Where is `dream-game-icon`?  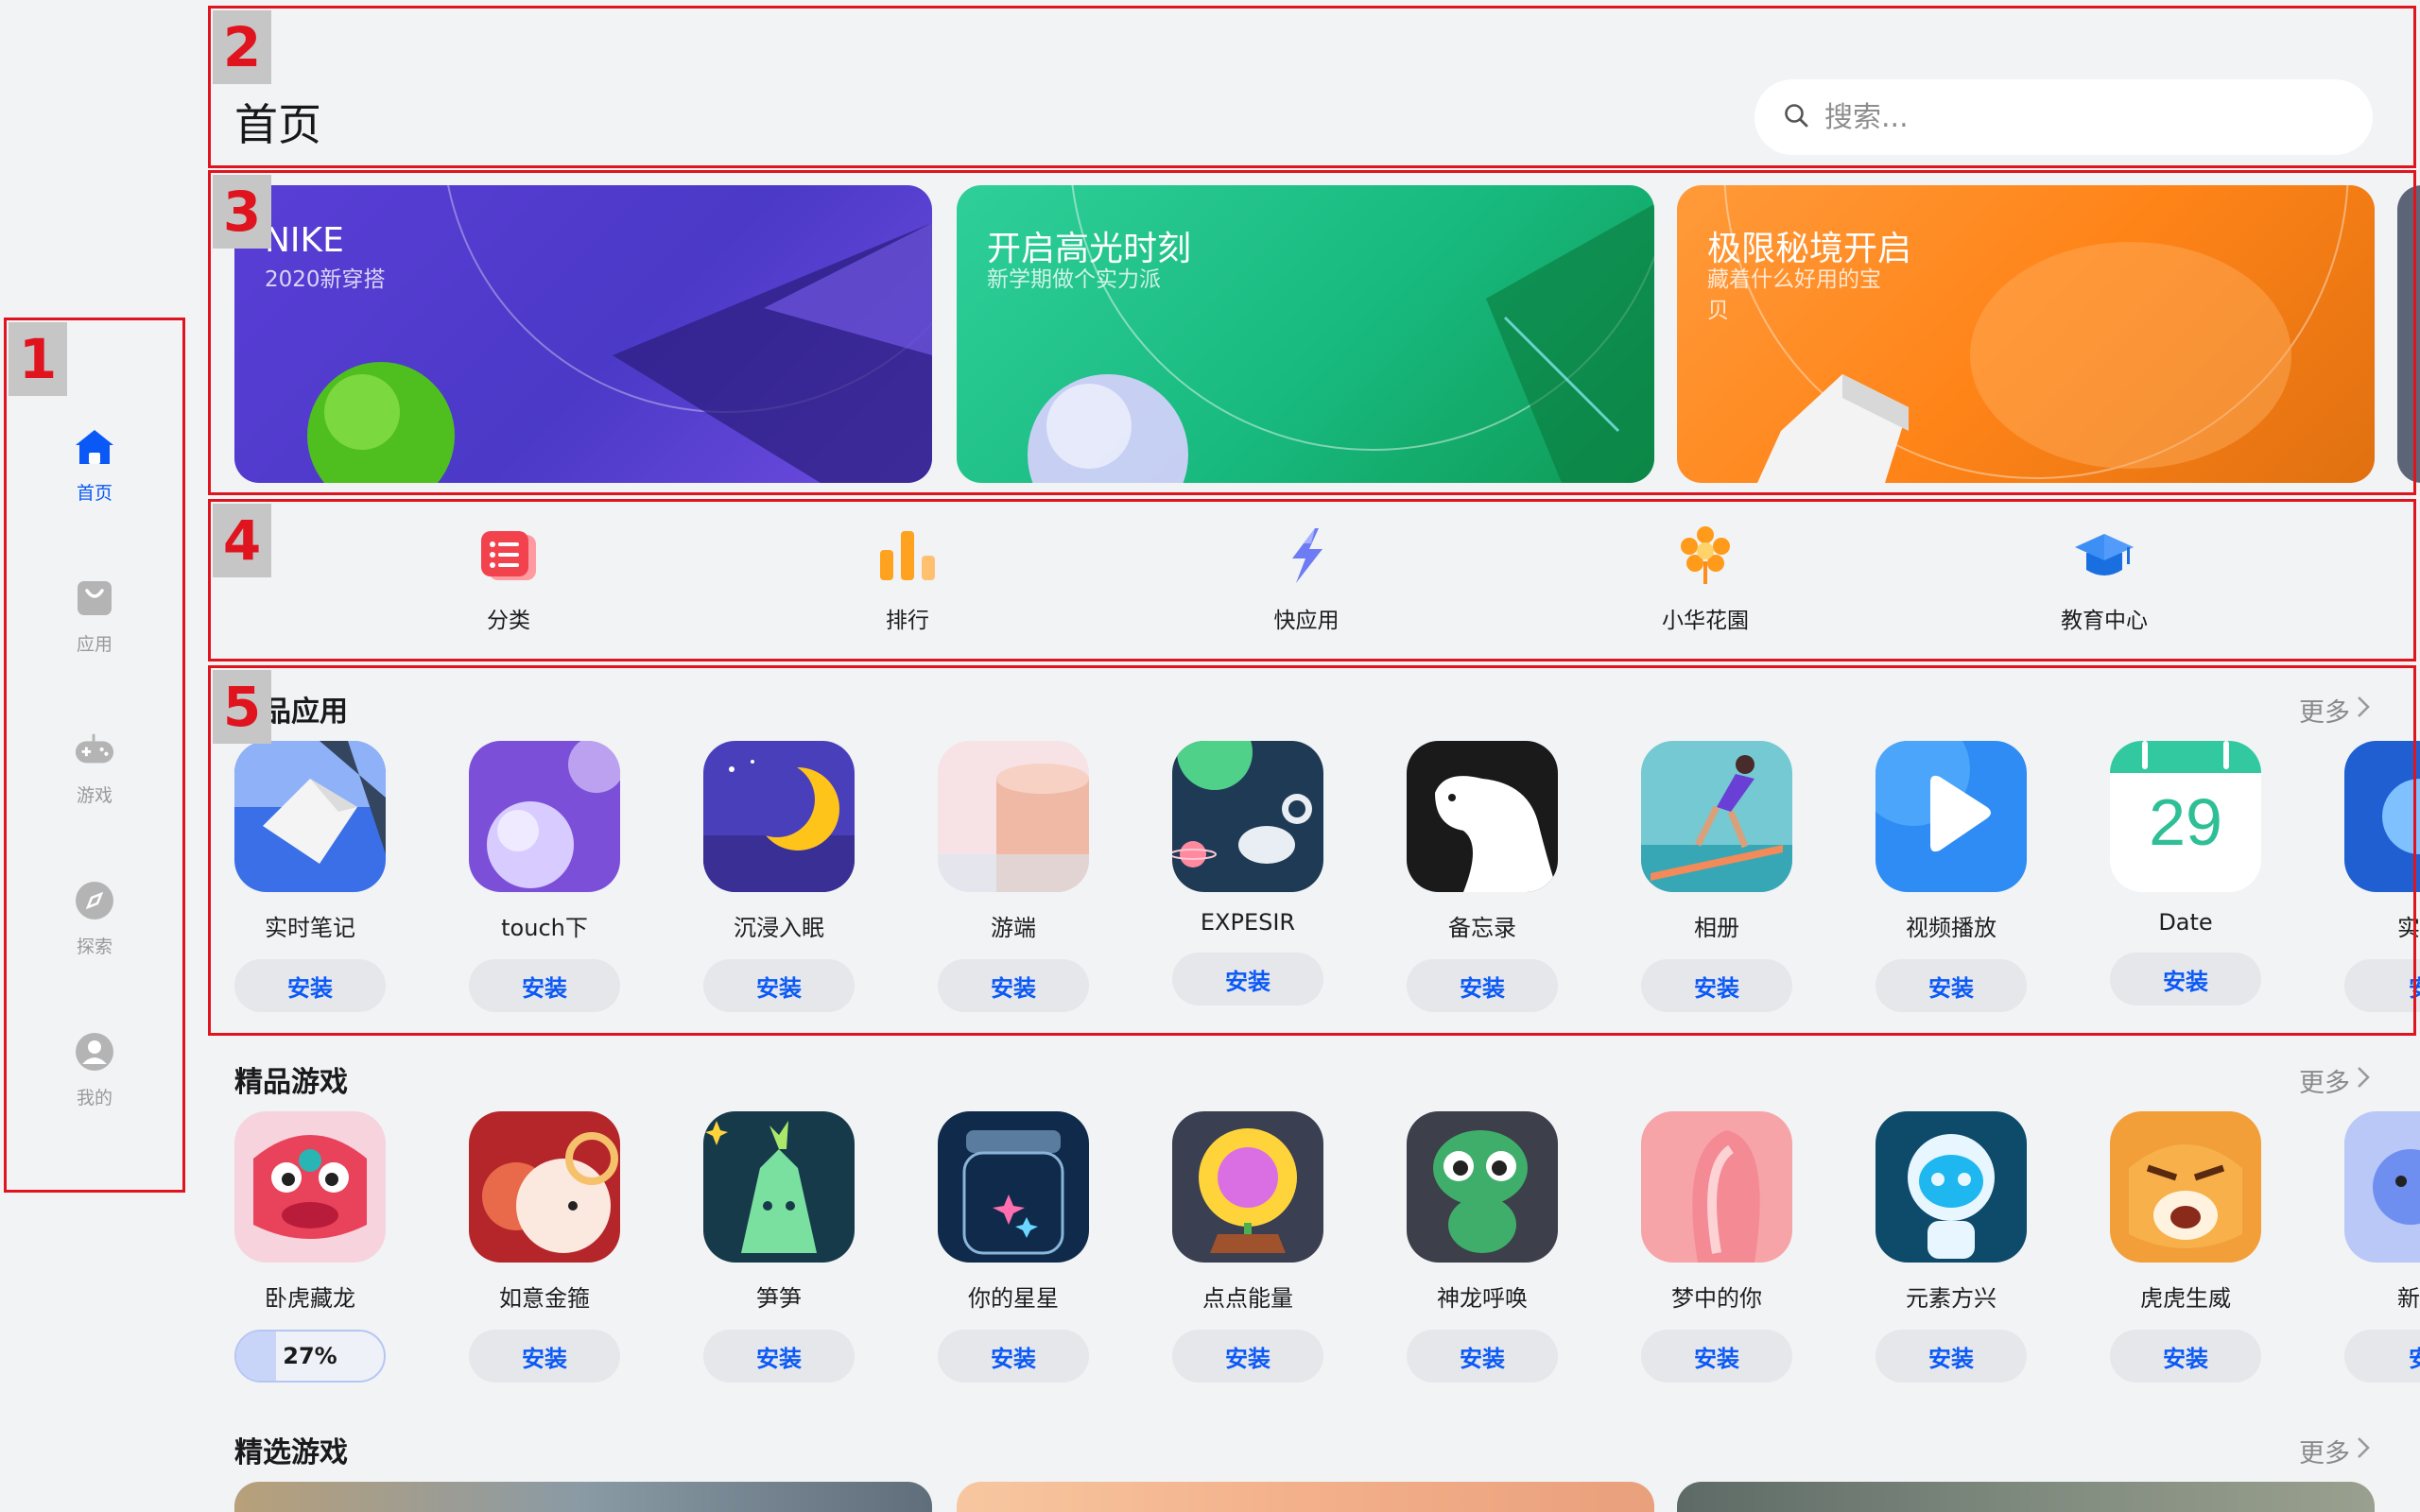
dream-game-icon is located at coordinates (1716, 1187).